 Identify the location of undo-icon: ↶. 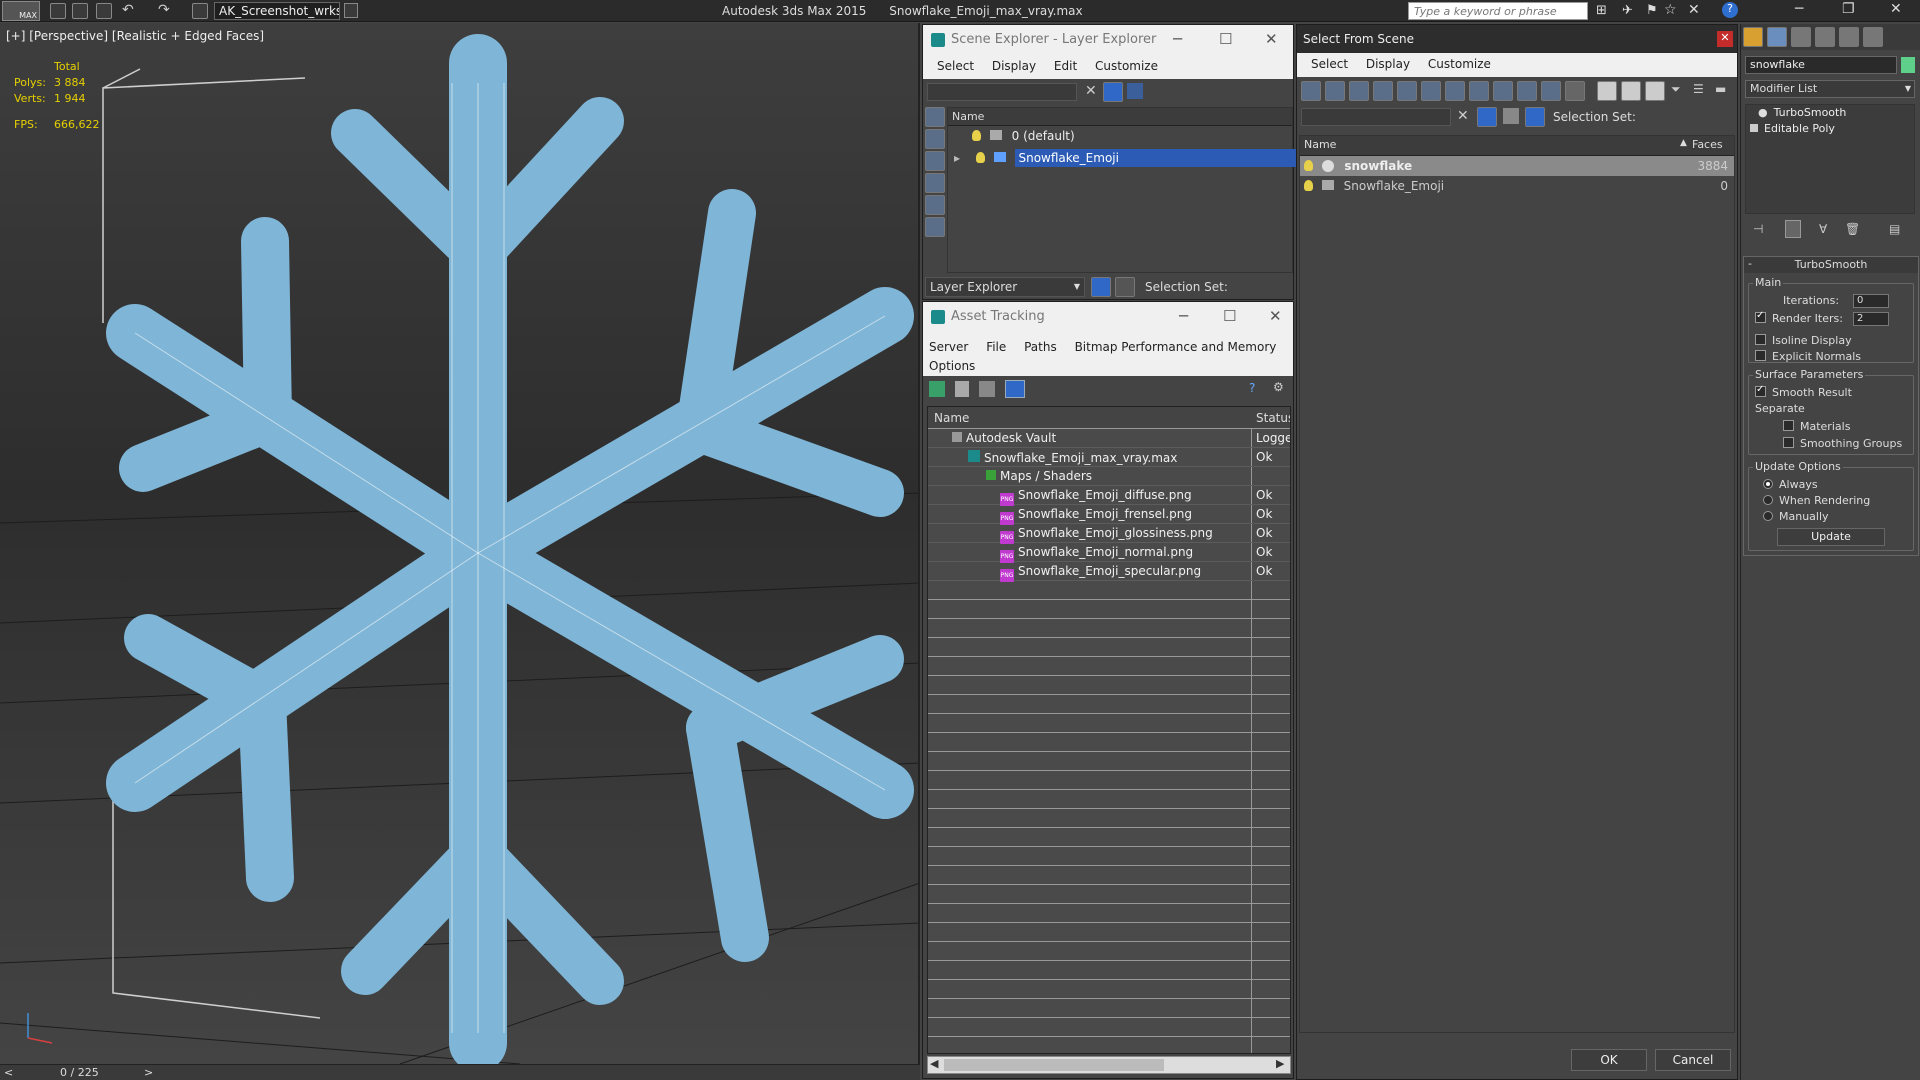
(128, 10).